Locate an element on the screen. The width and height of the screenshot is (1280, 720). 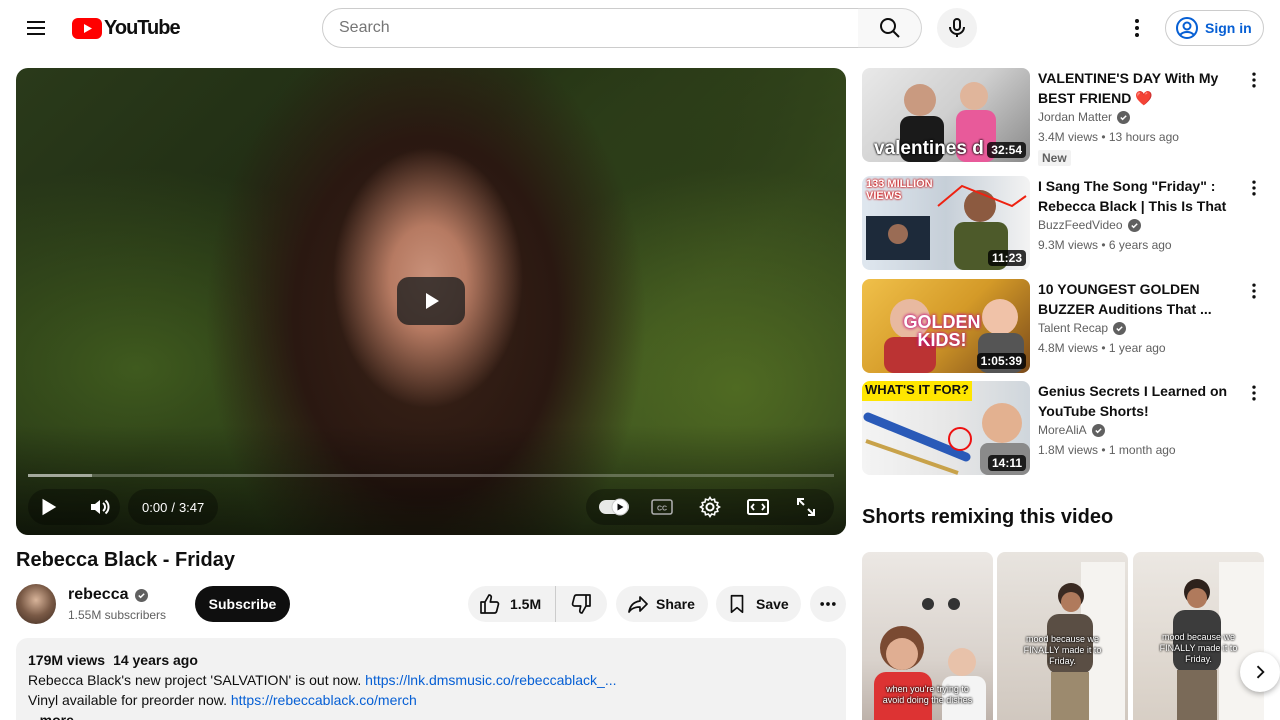
mute-button is located at coordinates (100, 507).